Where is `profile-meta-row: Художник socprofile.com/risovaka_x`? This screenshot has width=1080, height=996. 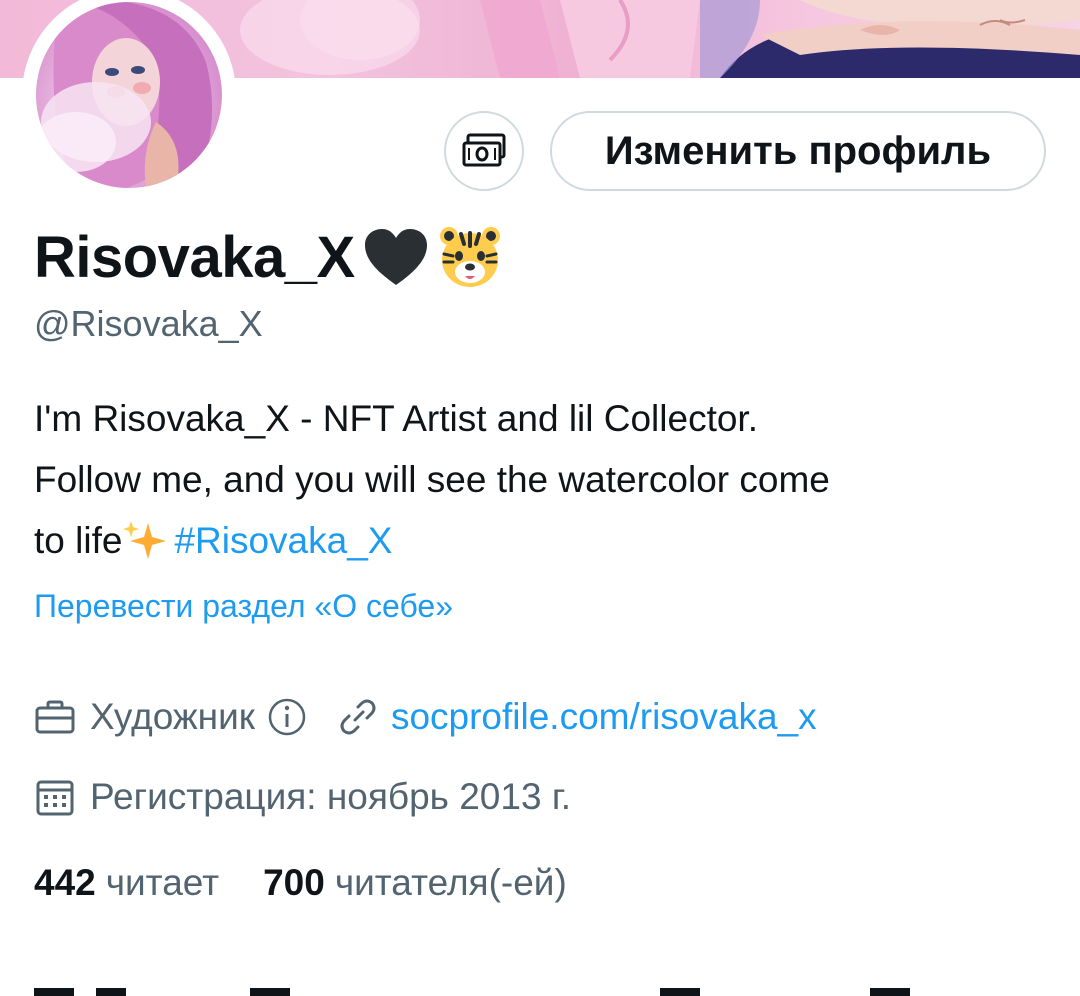
profile-meta-row: Художник socprofile.com/risovaka_x is located at coordinates (425, 717).